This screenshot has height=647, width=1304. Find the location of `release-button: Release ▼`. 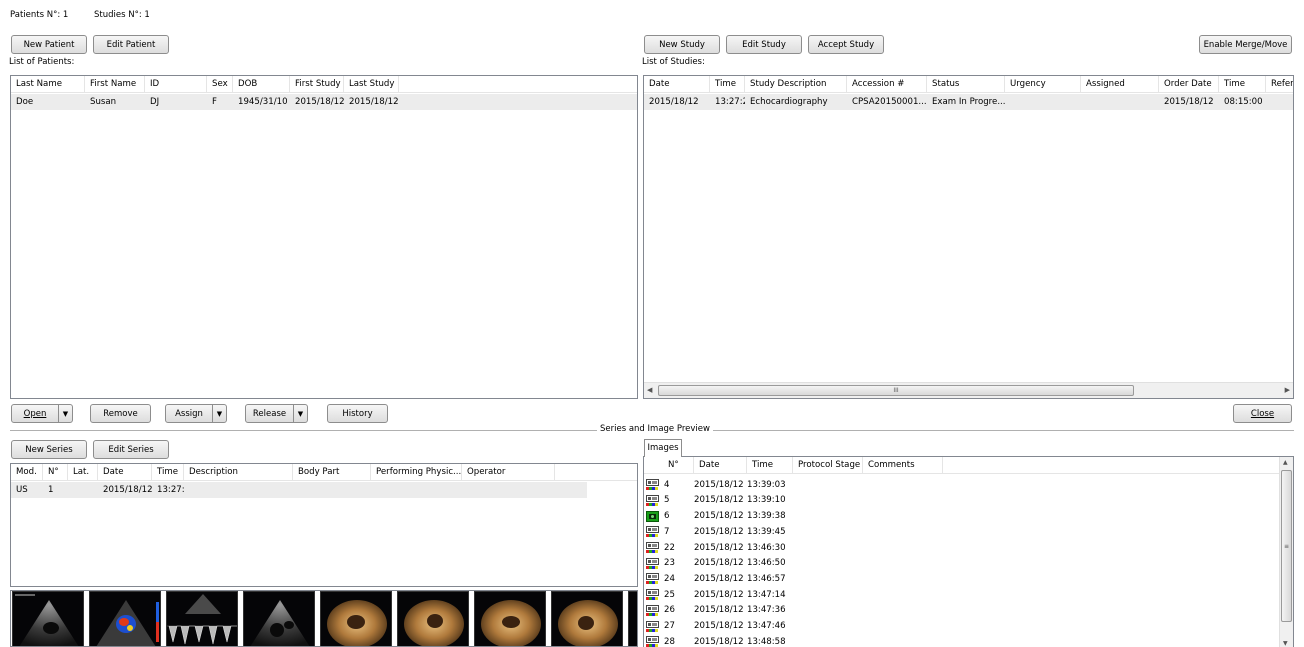

release-button: Release ▼ is located at coordinates (276, 413).